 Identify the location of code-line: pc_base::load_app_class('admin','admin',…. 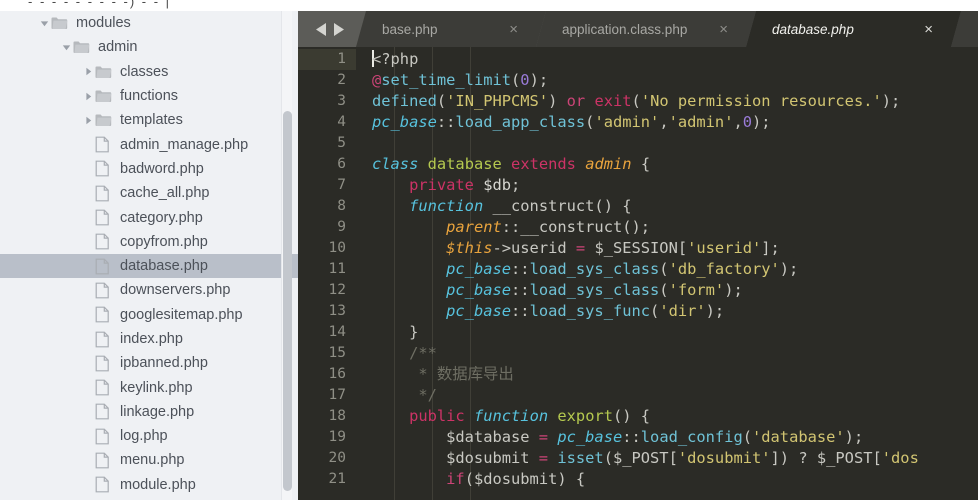
(571, 122).